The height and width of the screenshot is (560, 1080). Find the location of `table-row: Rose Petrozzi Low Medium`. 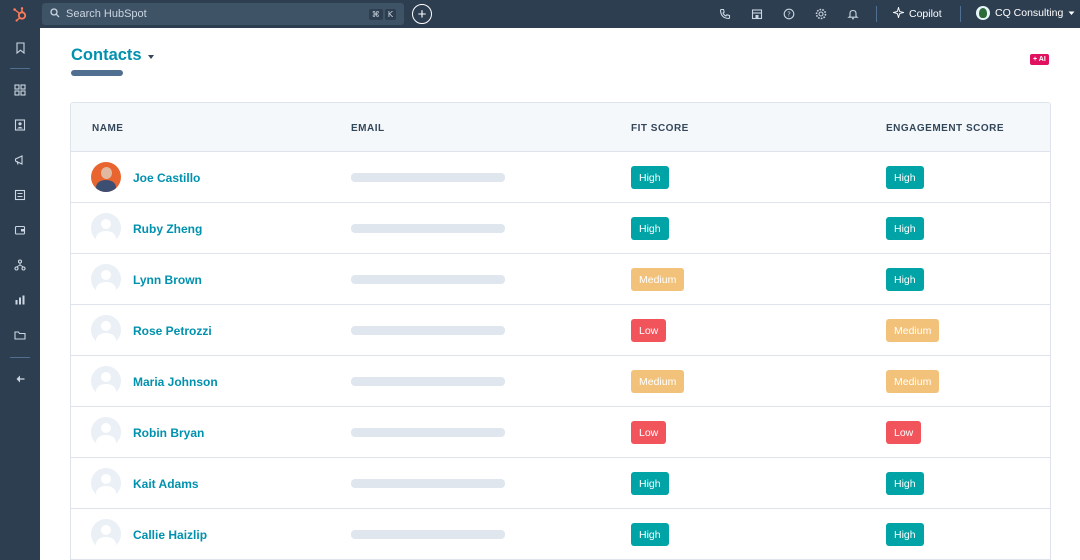

table-row: Rose Petrozzi Low Medium is located at coordinates (560, 330).